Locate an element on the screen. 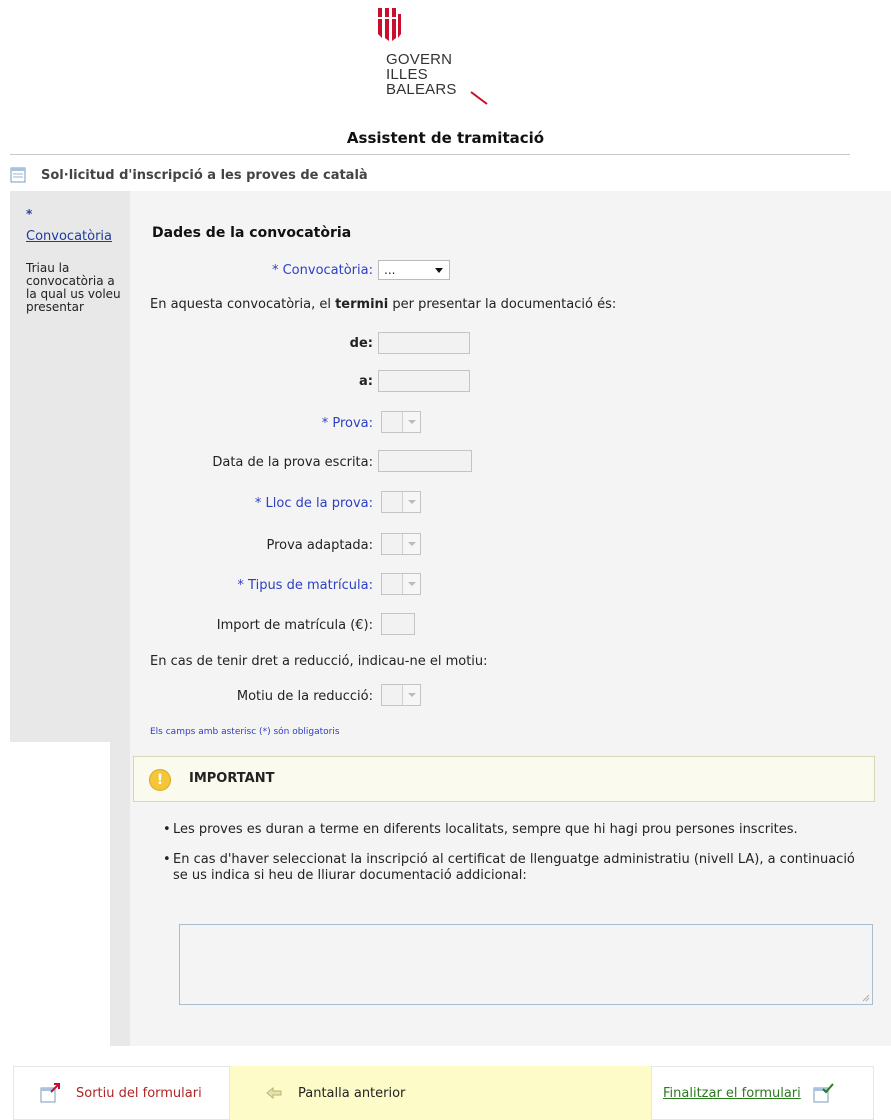 The width and height of the screenshot is (891, 1120). prova-label: * Prova: is located at coordinates (347, 423).